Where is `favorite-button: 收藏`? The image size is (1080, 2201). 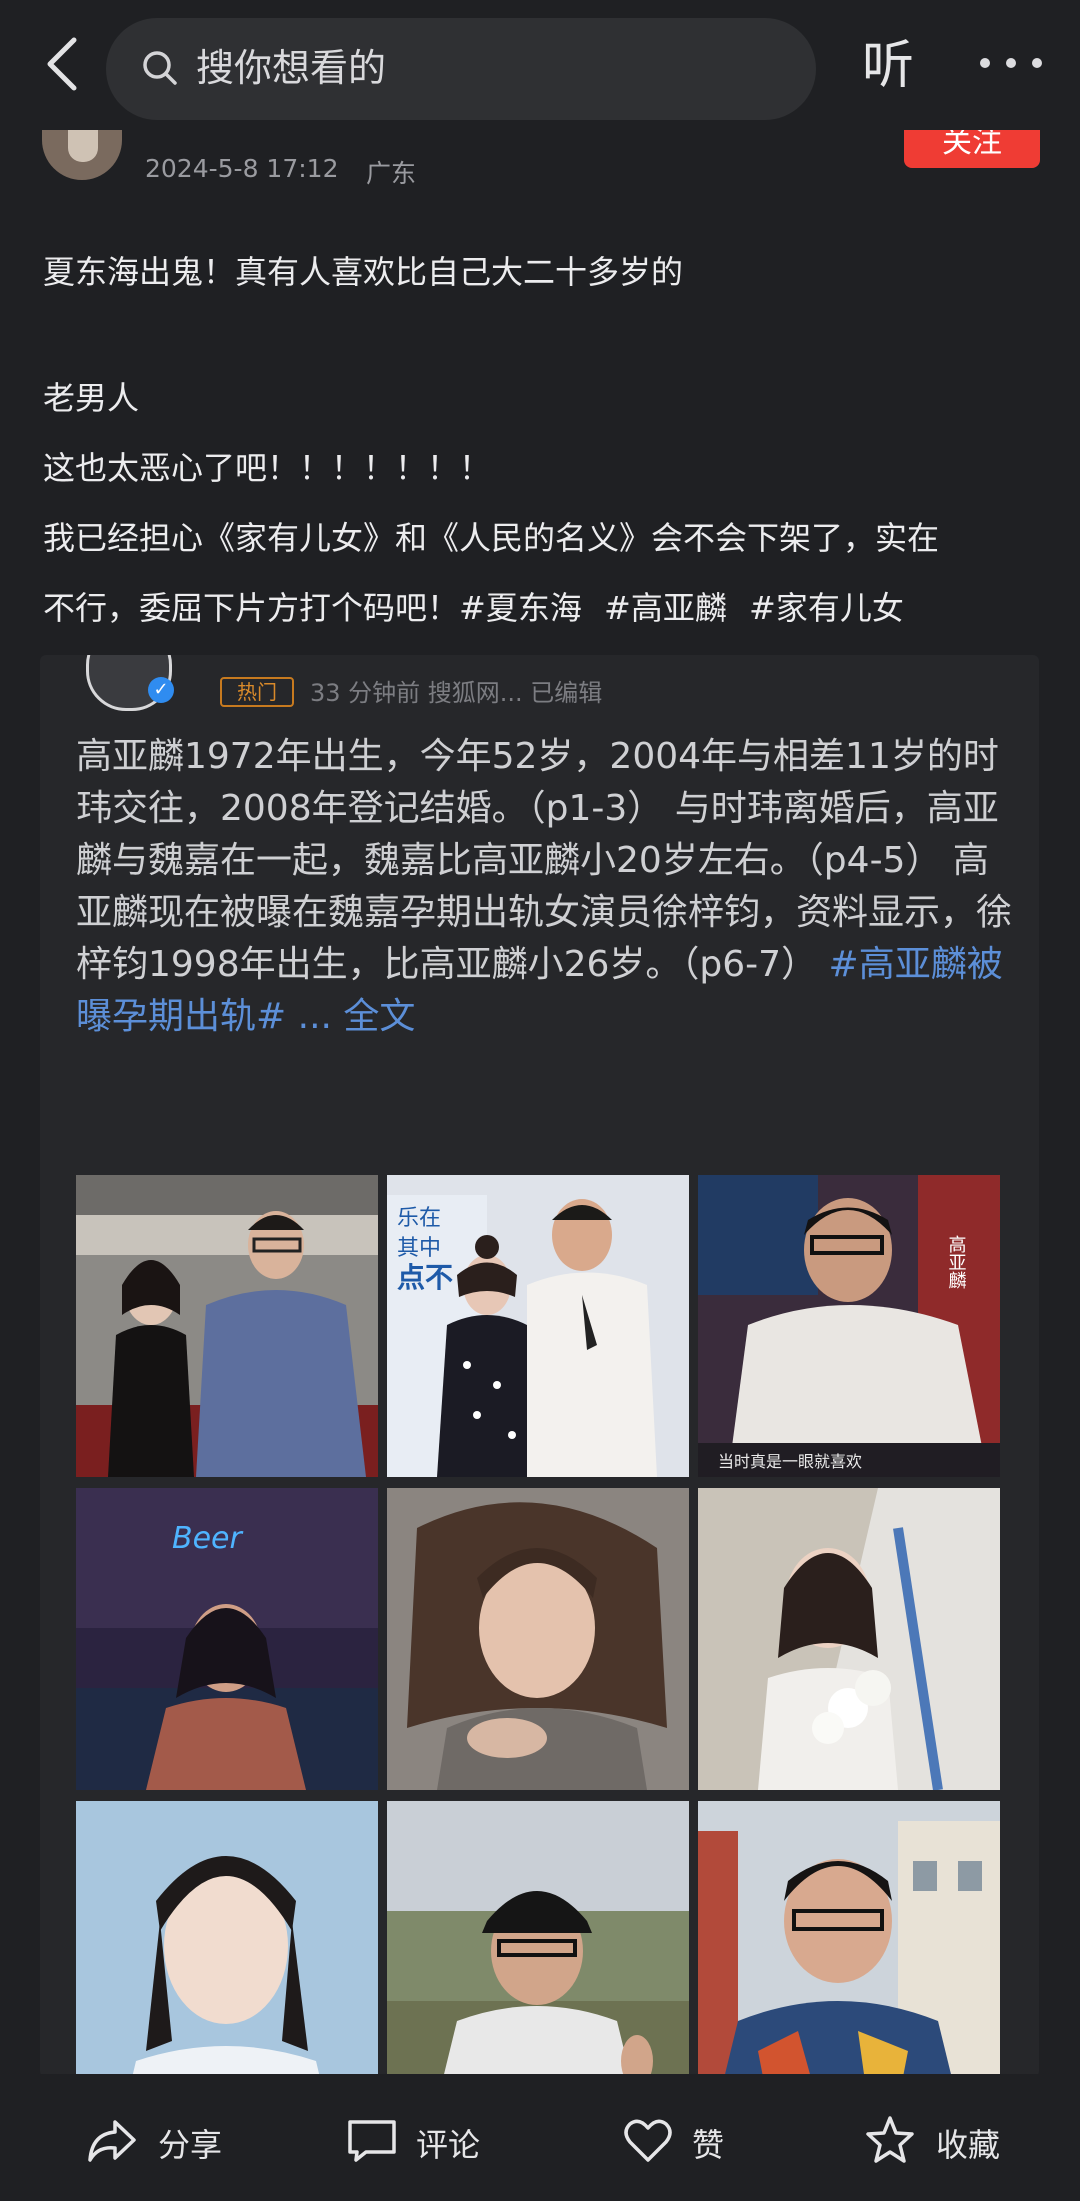
favorite-button: 收藏 is located at coordinates (937, 2140).